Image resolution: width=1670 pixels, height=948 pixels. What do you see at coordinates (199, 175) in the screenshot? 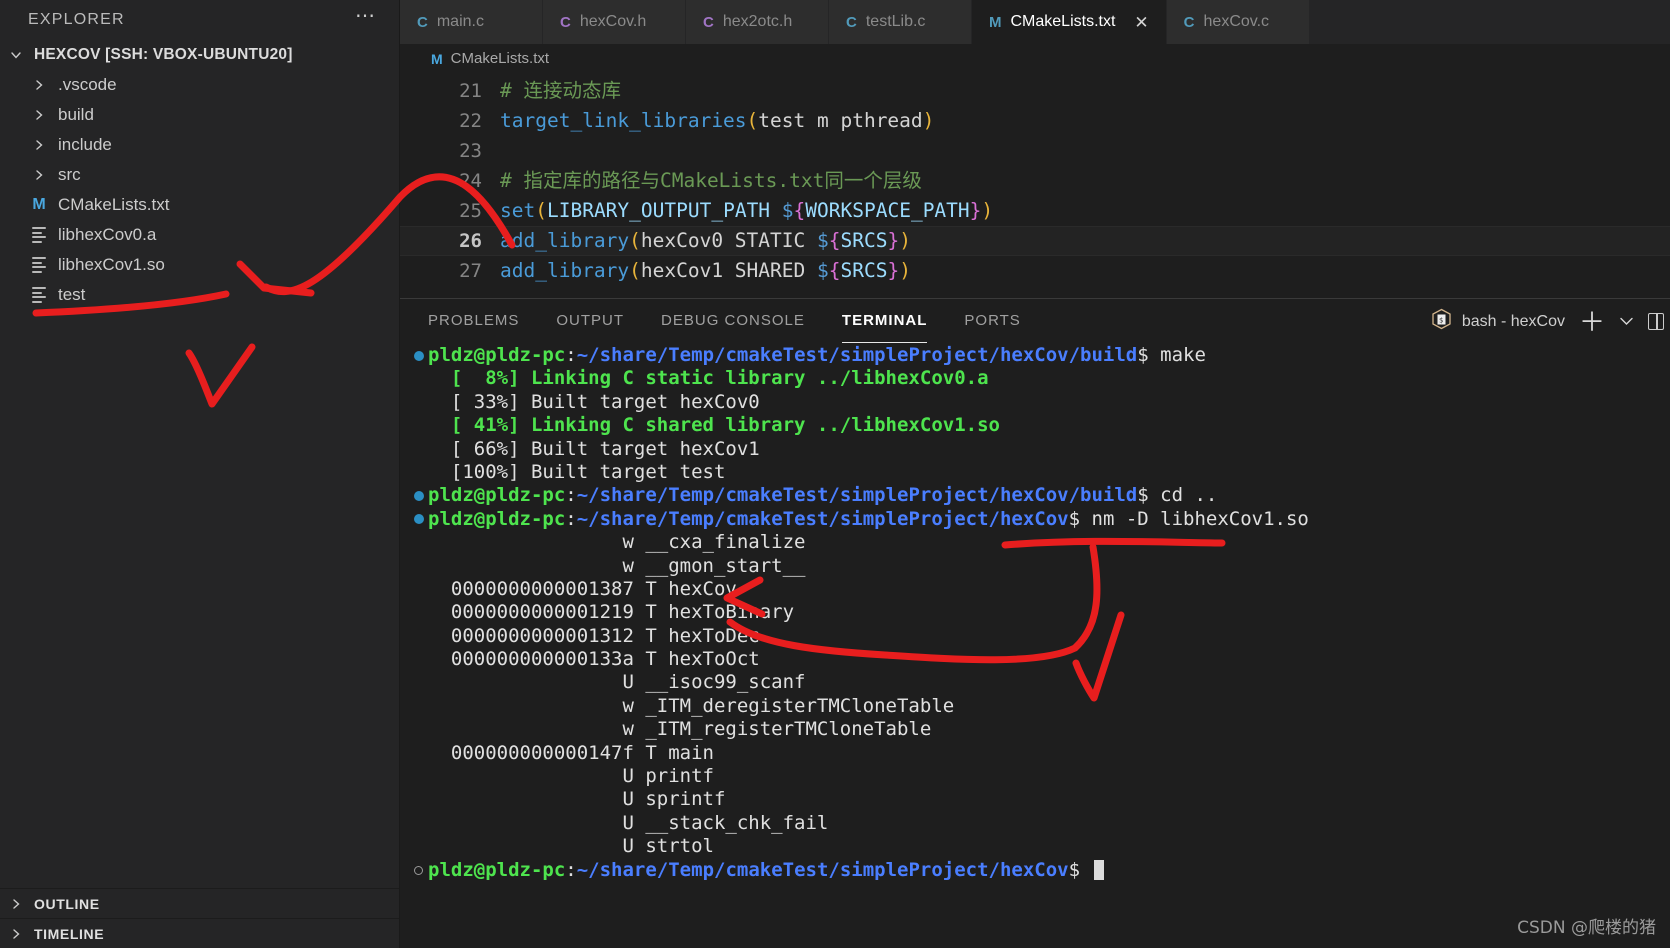
I see `explorer-item-src: src` at bounding box center [199, 175].